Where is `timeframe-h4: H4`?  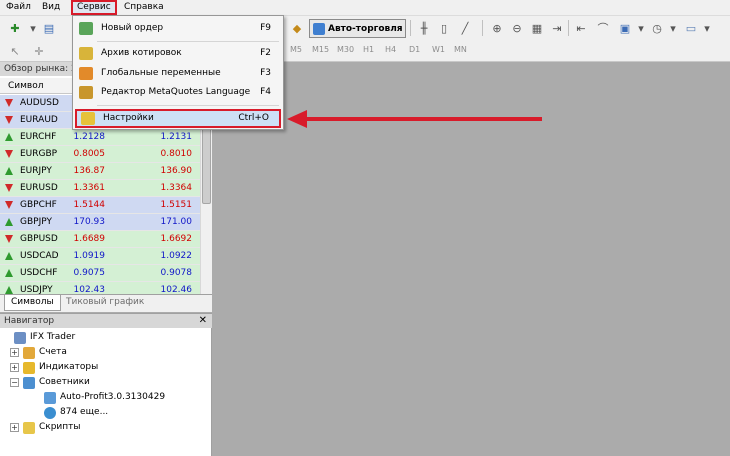 timeframe-h4: H4 is located at coordinates (390, 49).